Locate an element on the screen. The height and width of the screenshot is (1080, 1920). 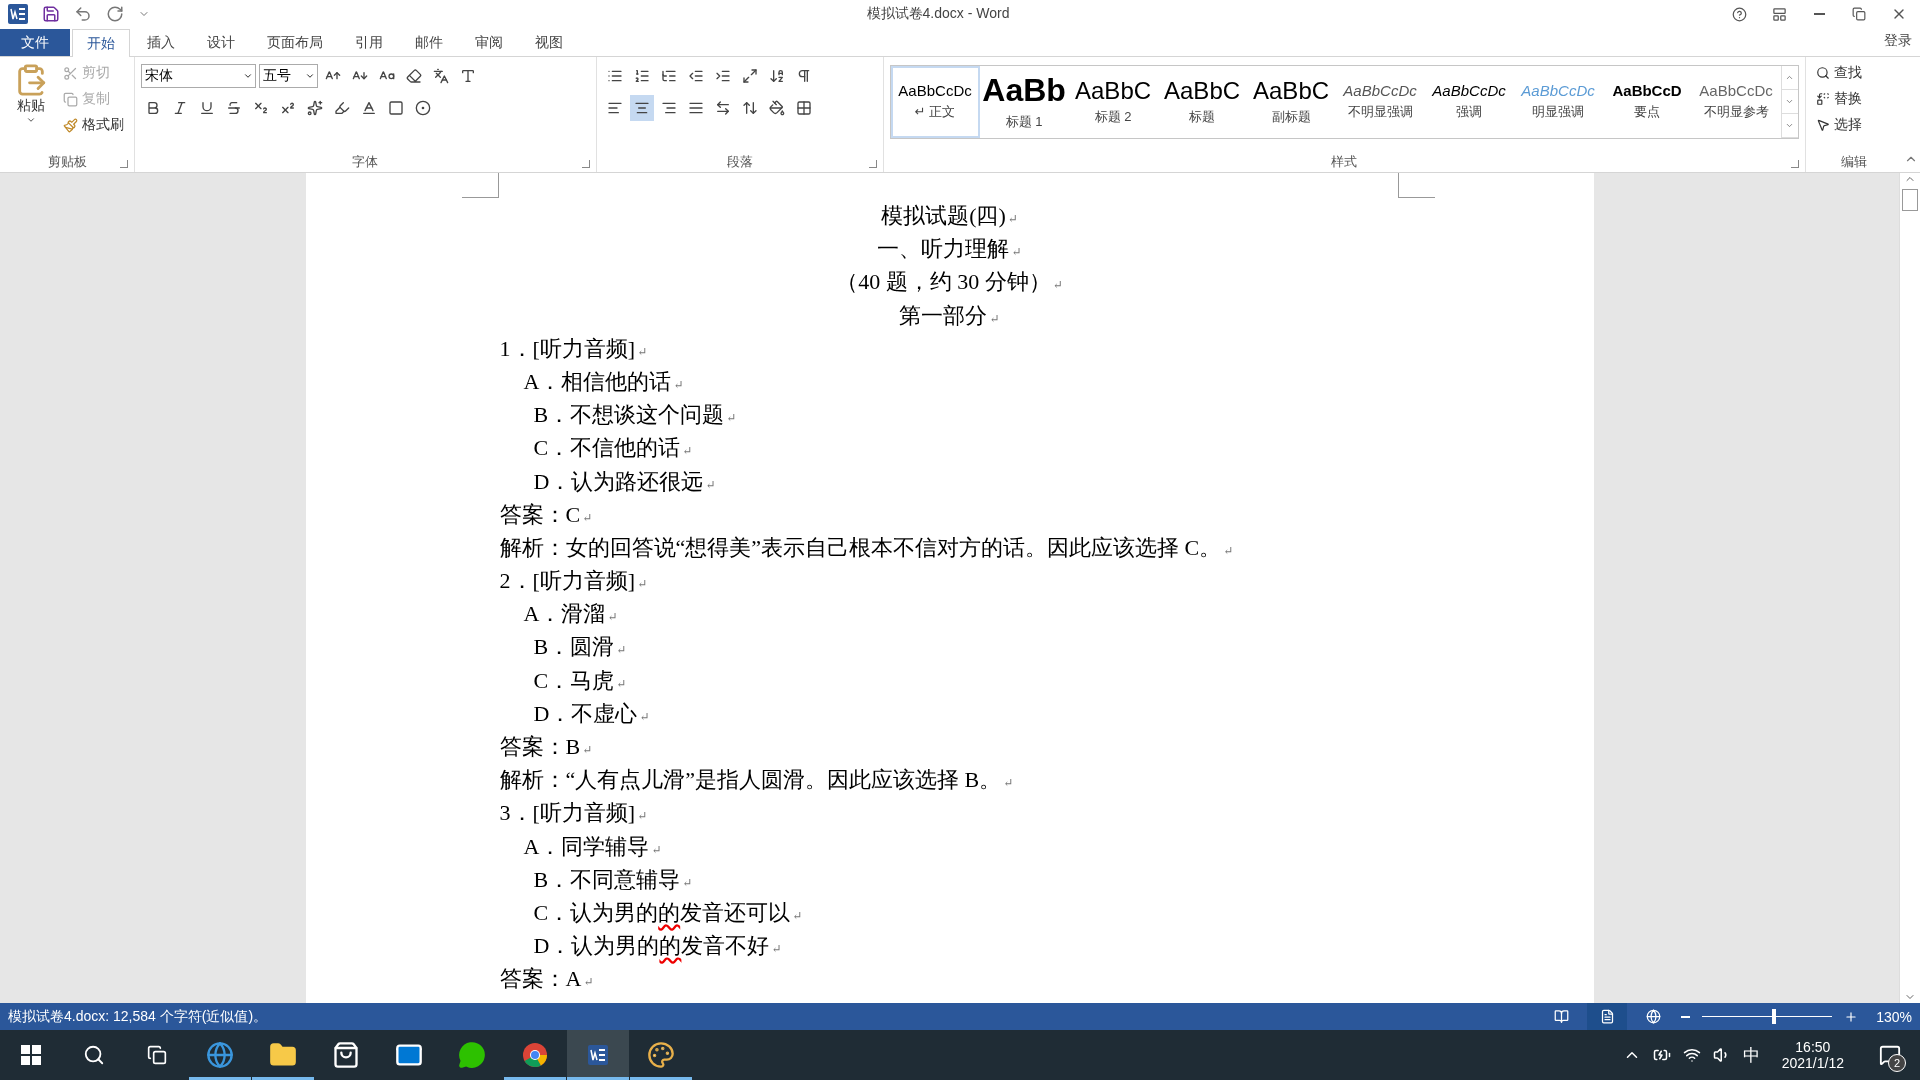
style-name: 不明显强调 is located at coordinates (1380, 112).